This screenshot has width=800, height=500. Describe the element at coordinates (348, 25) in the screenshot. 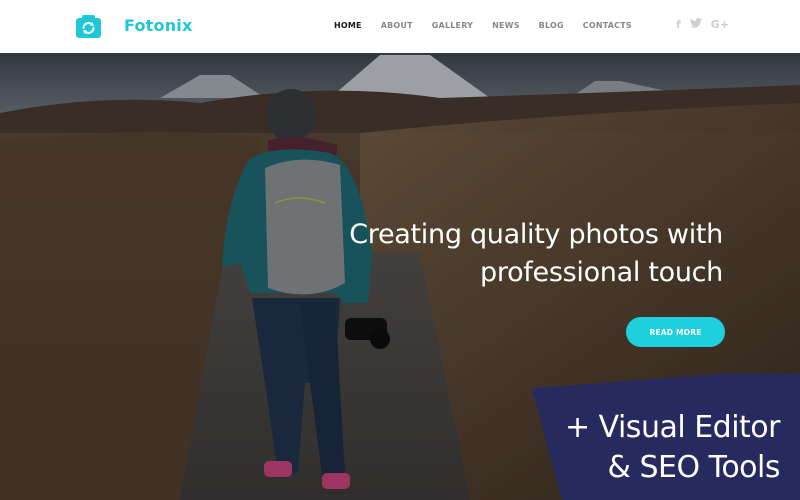

I see `nav-home: HOME` at that location.